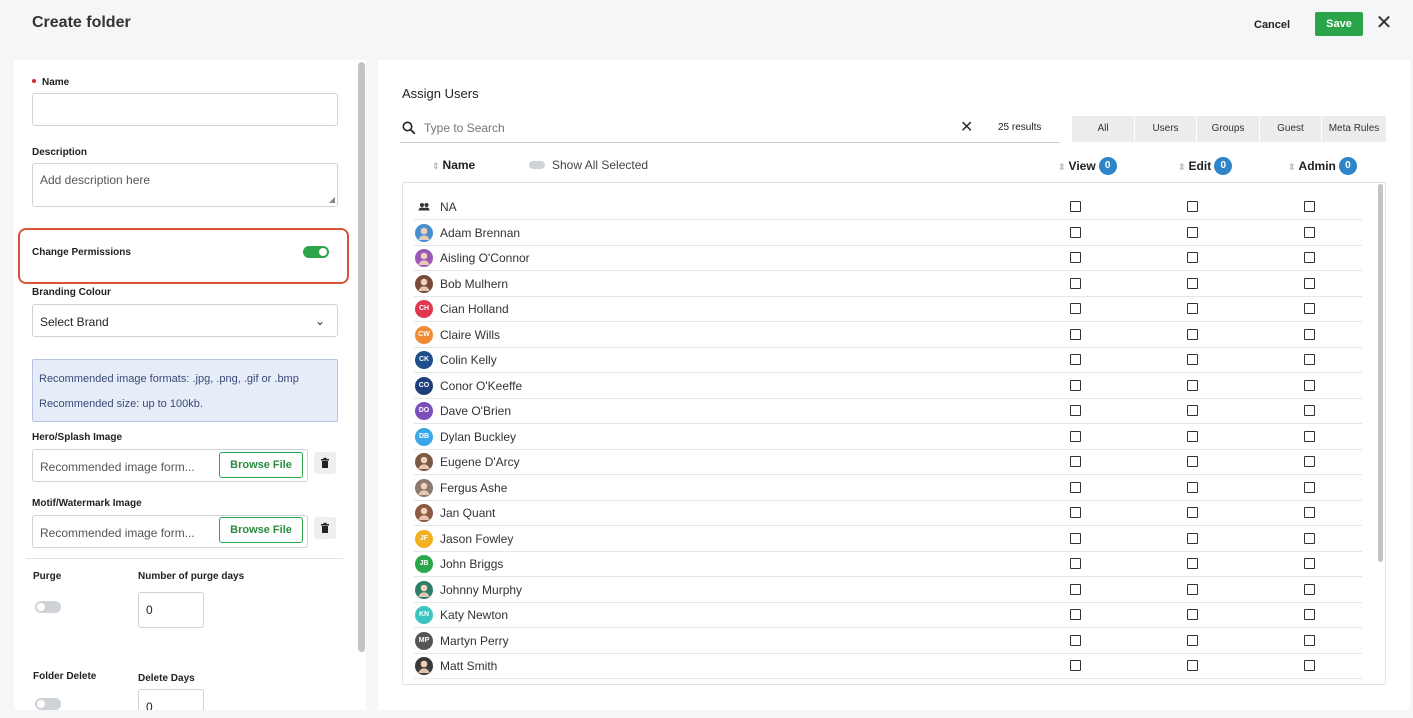  Describe the element at coordinates (424, 615) in the screenshot. I see `avatar: KN` at that location.